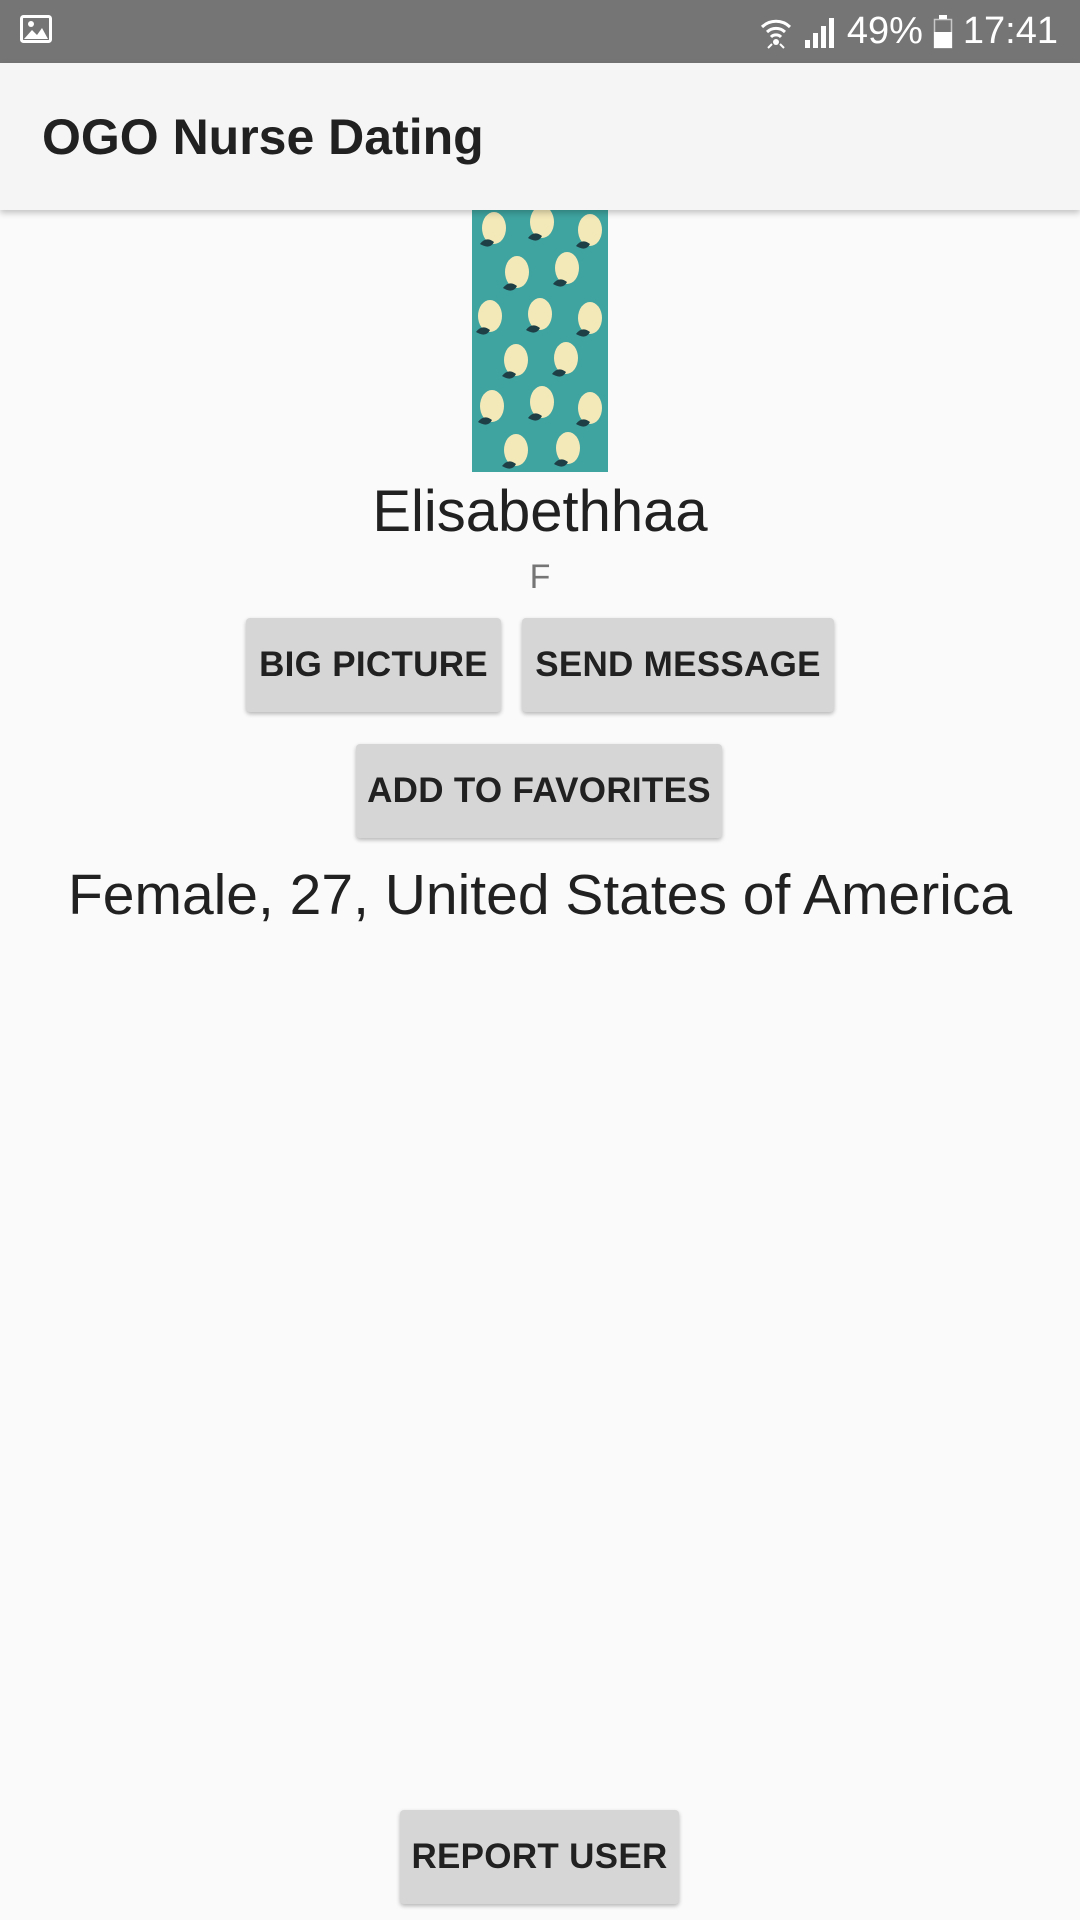 This screenshot has height=1920, width=1080. I want to click on send-message-button: SEND MESSAGE, so click(678, 665).